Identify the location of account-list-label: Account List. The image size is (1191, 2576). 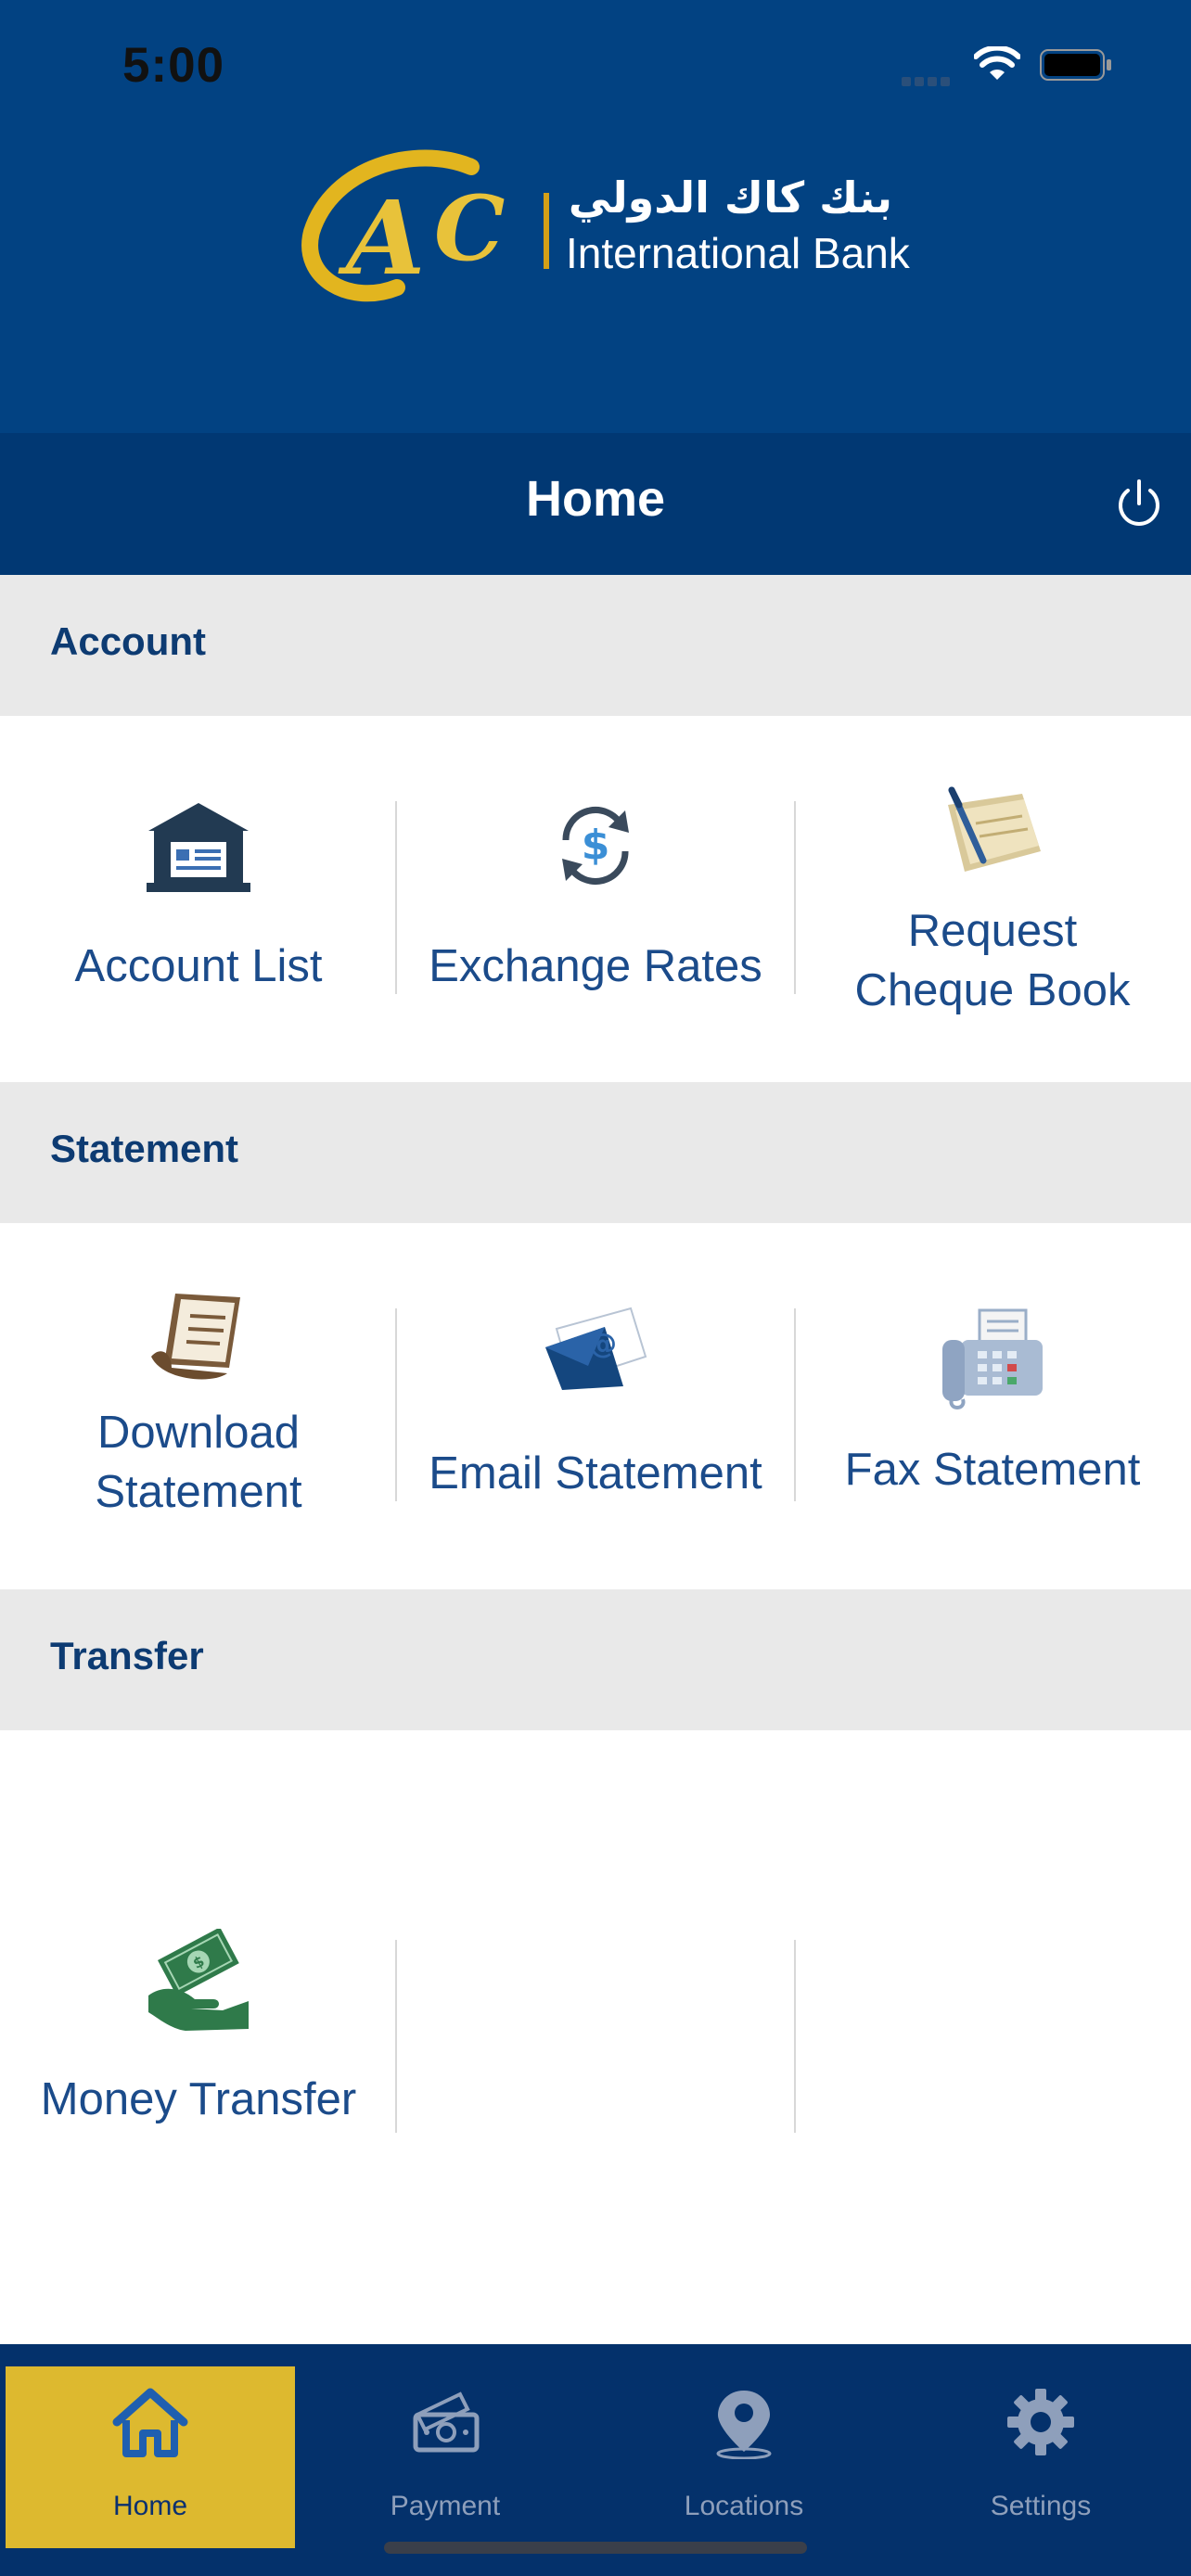
(198, 966).